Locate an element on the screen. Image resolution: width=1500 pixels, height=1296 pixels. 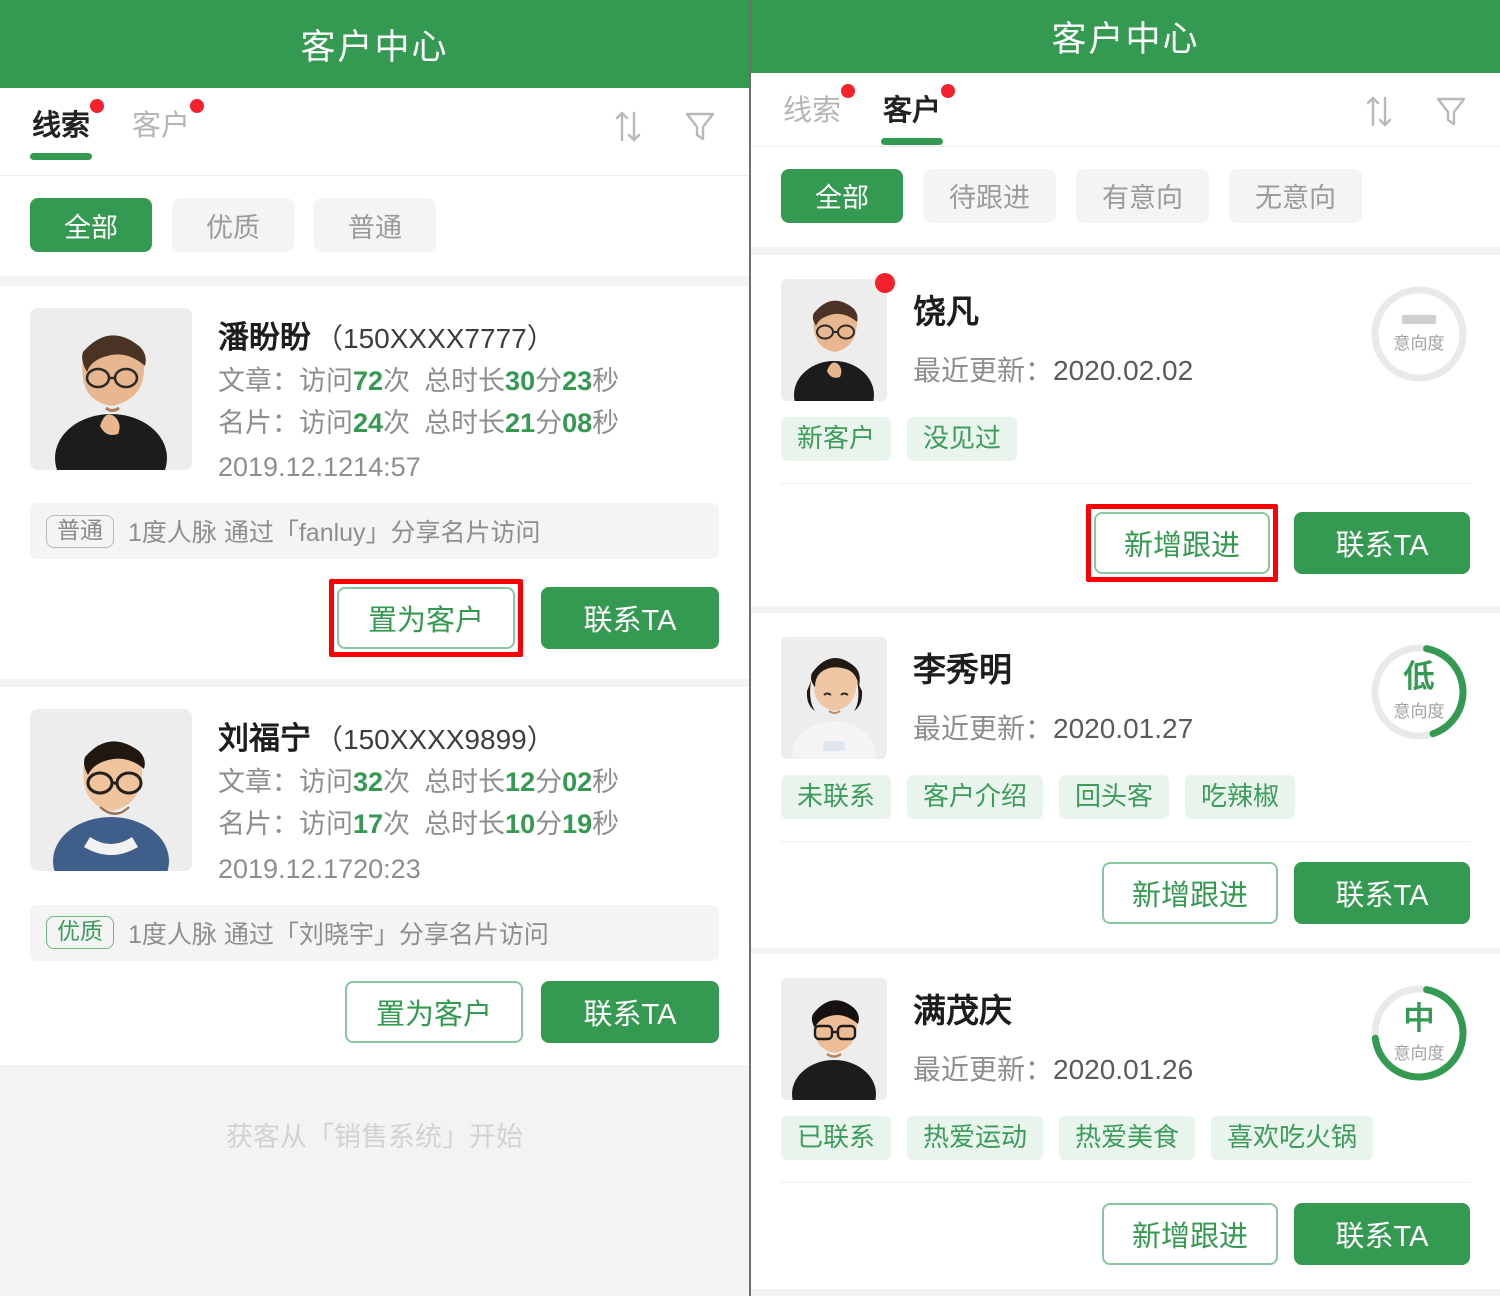
chip-premium: 优质 is located at coordinates (233, 225).